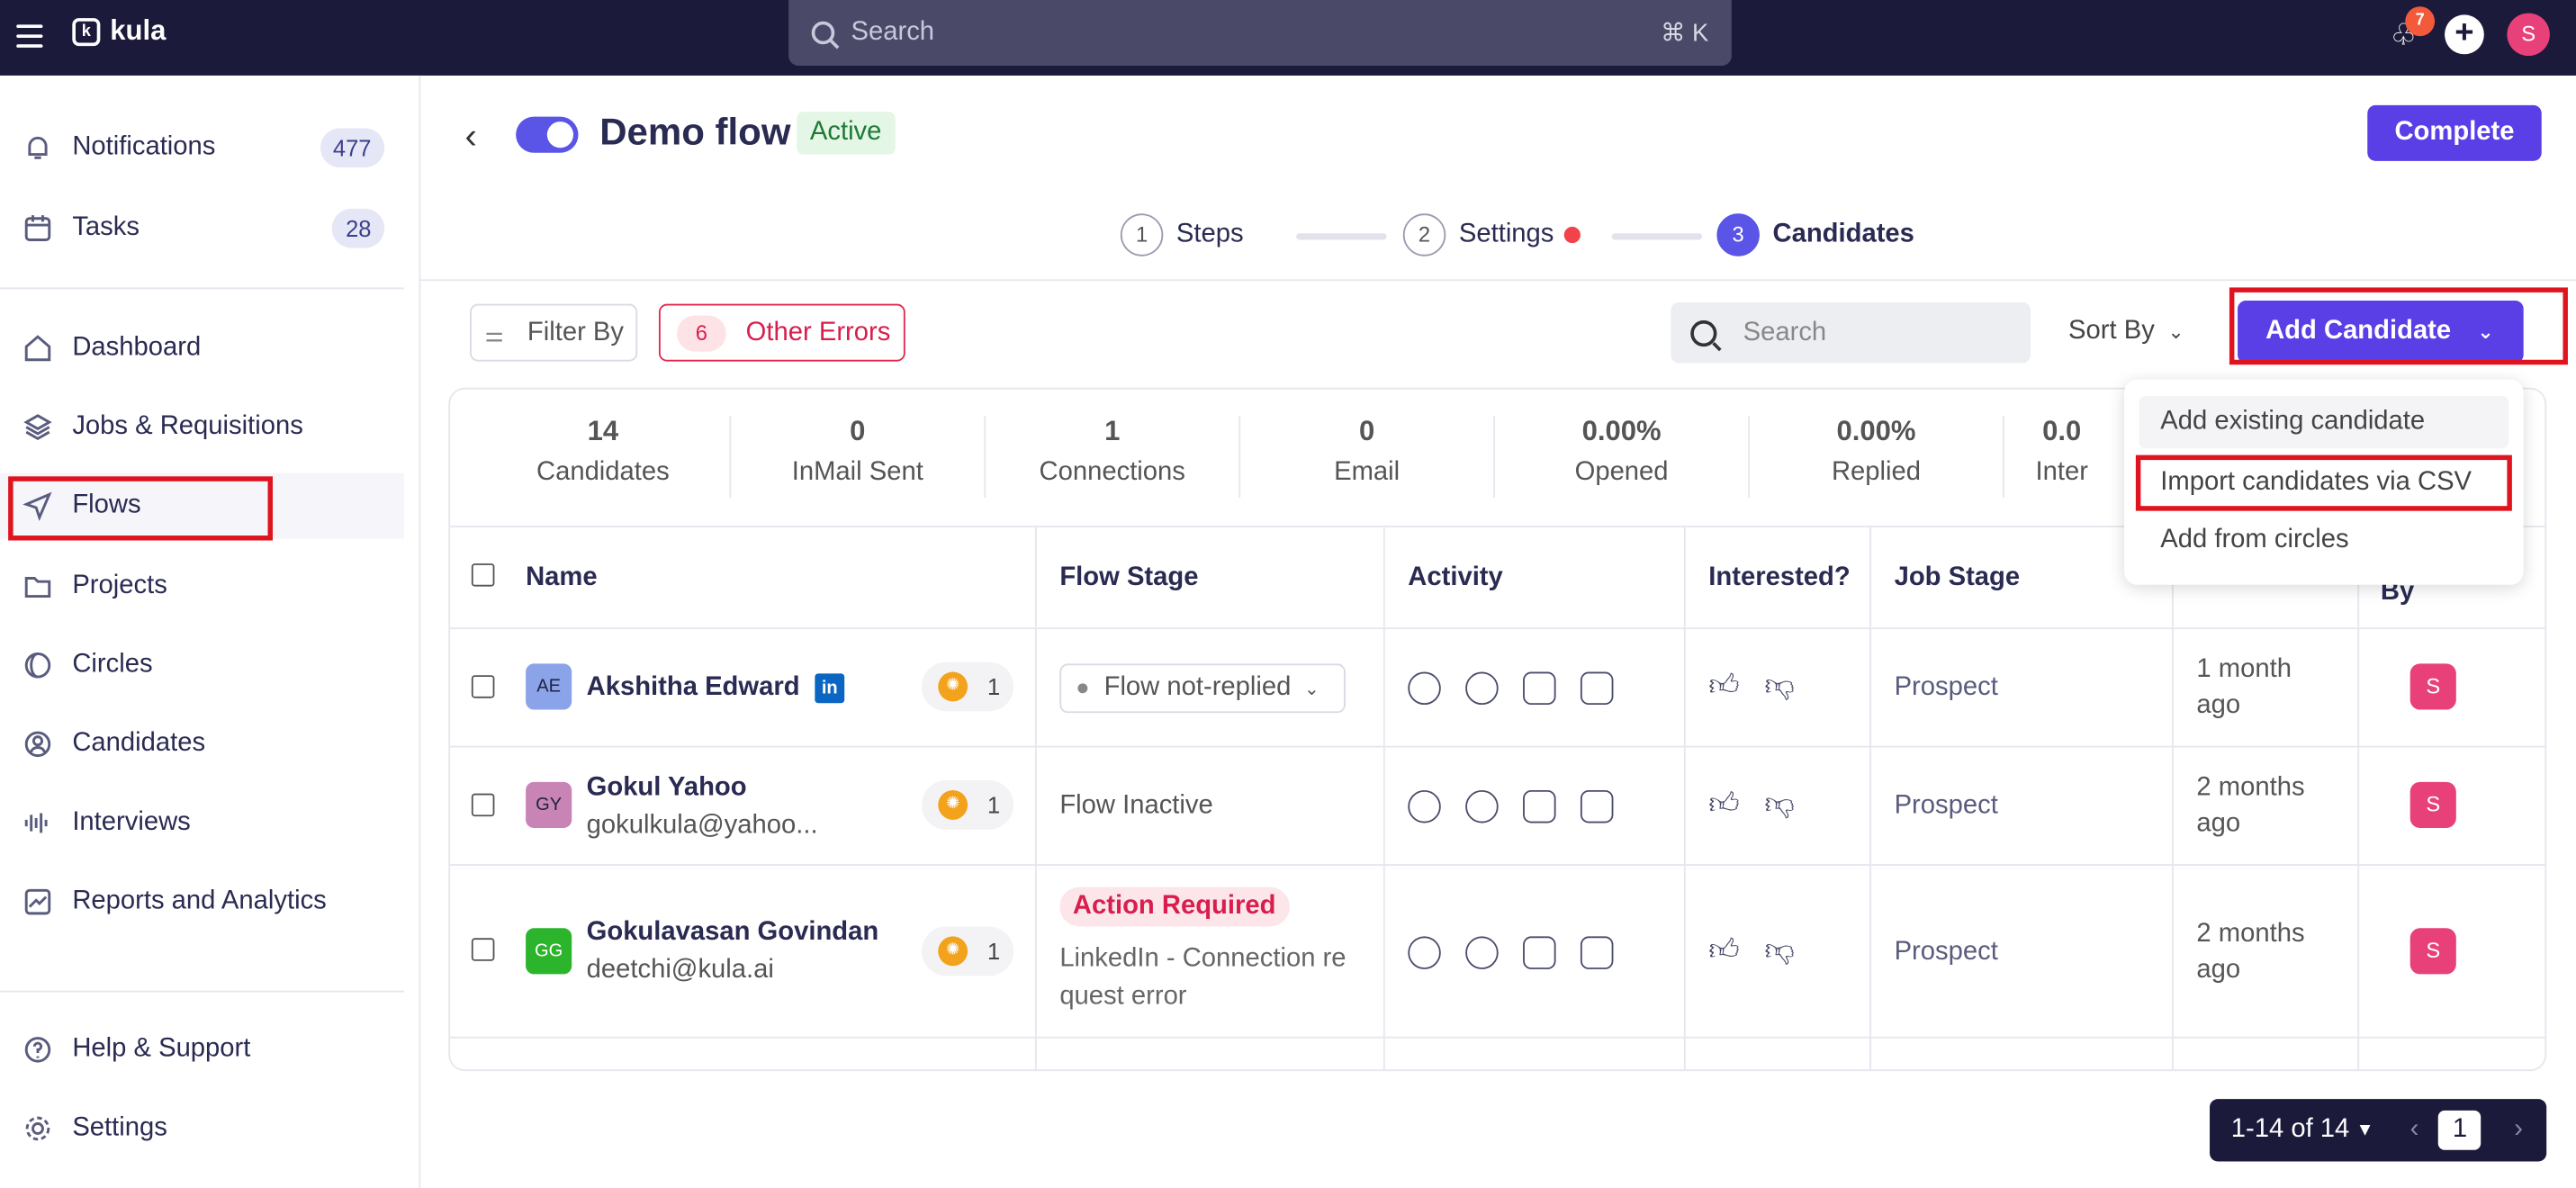  I want to click on stat-replied: 0.00% Replied, so click(1877, 457).